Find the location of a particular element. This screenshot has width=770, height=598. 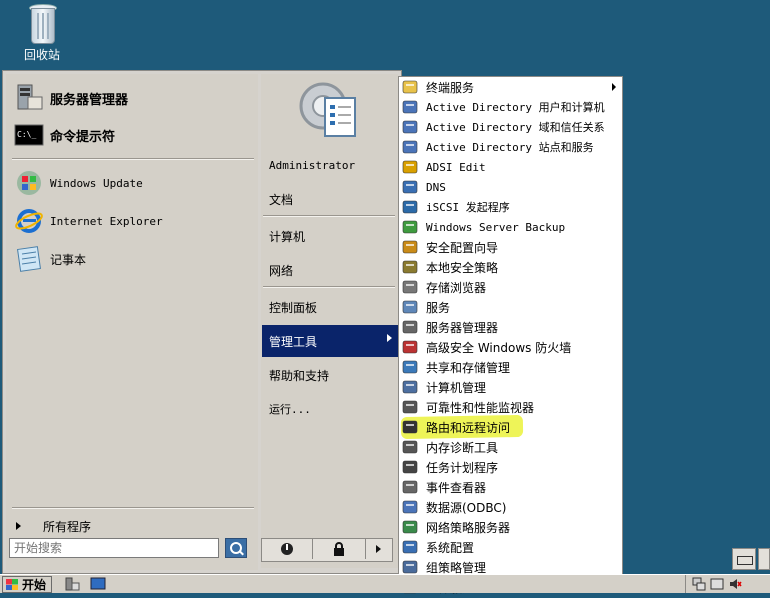

admin-tool-item: 可靠性和性能监视器 is located at coordinates (510, 407).